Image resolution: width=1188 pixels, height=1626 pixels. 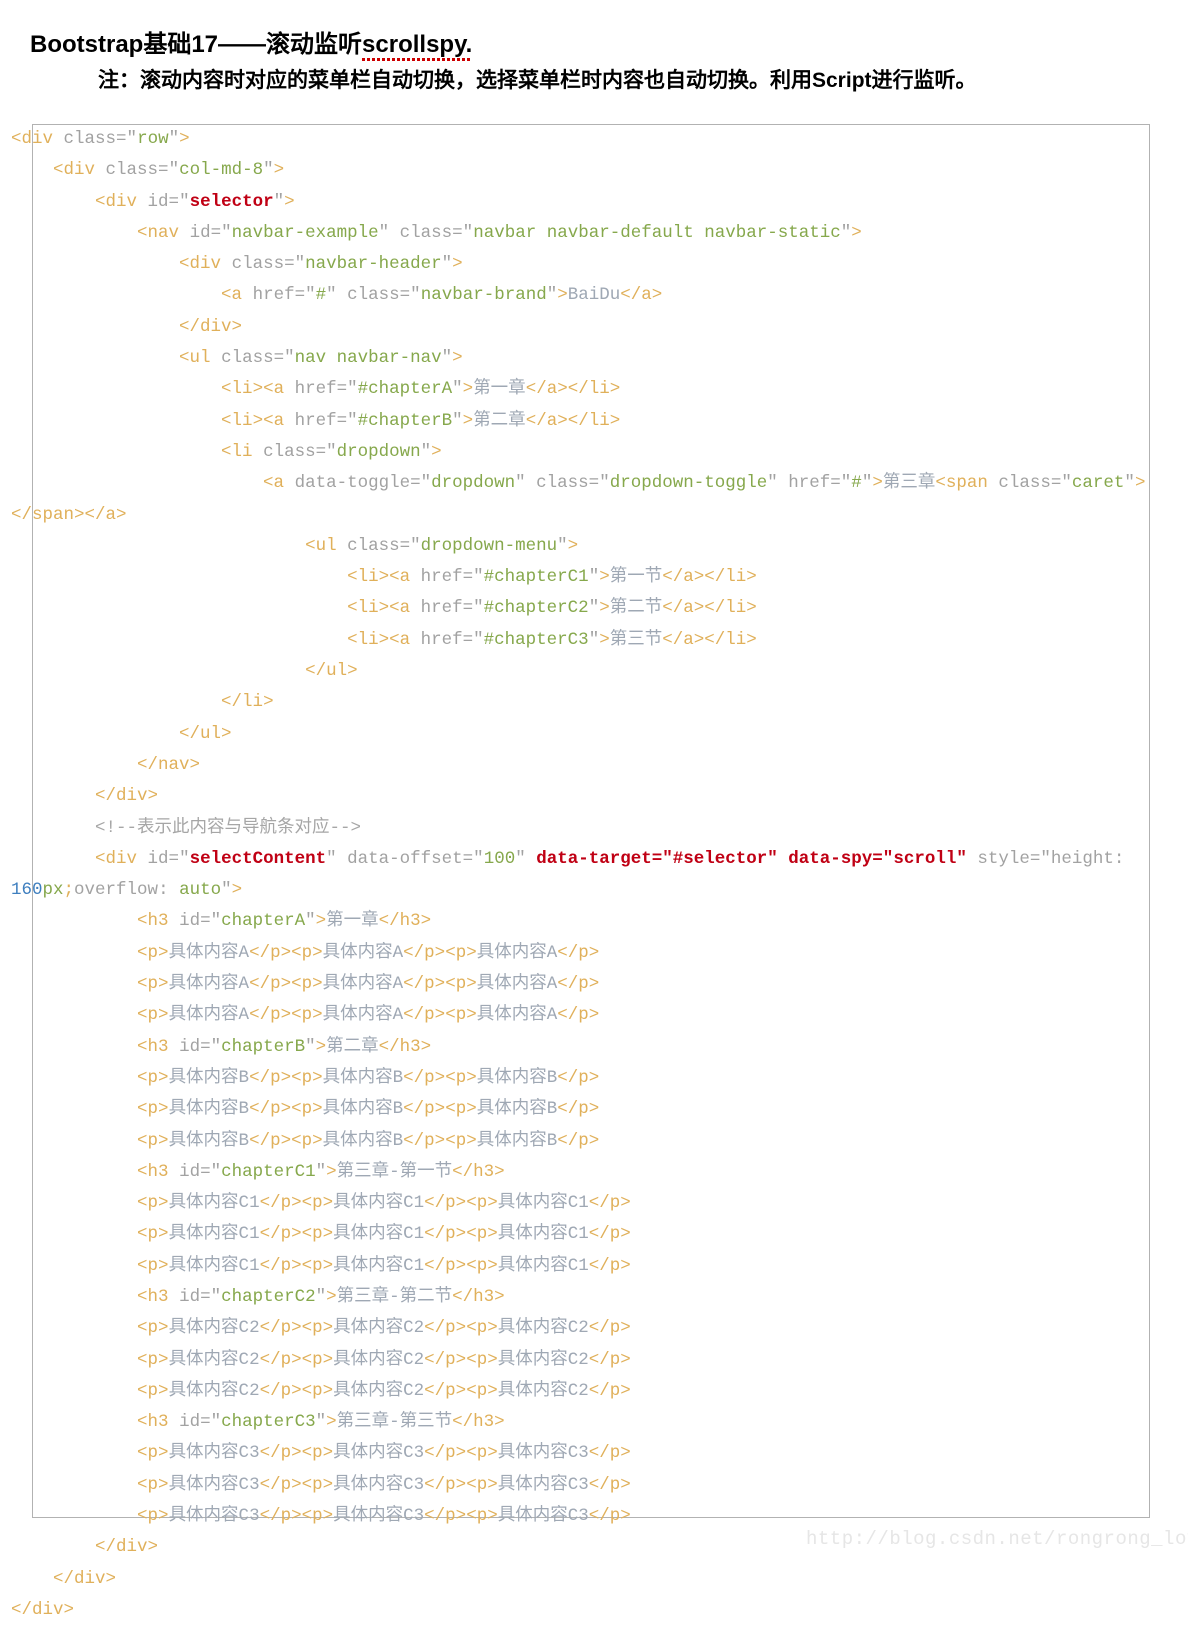 What do you see at coordinates (997, 1539) in the screenshot?
I see `watermark-url: http://blog.csdn.net/rongrong_love_1c` at bounding box center [997, 1539].